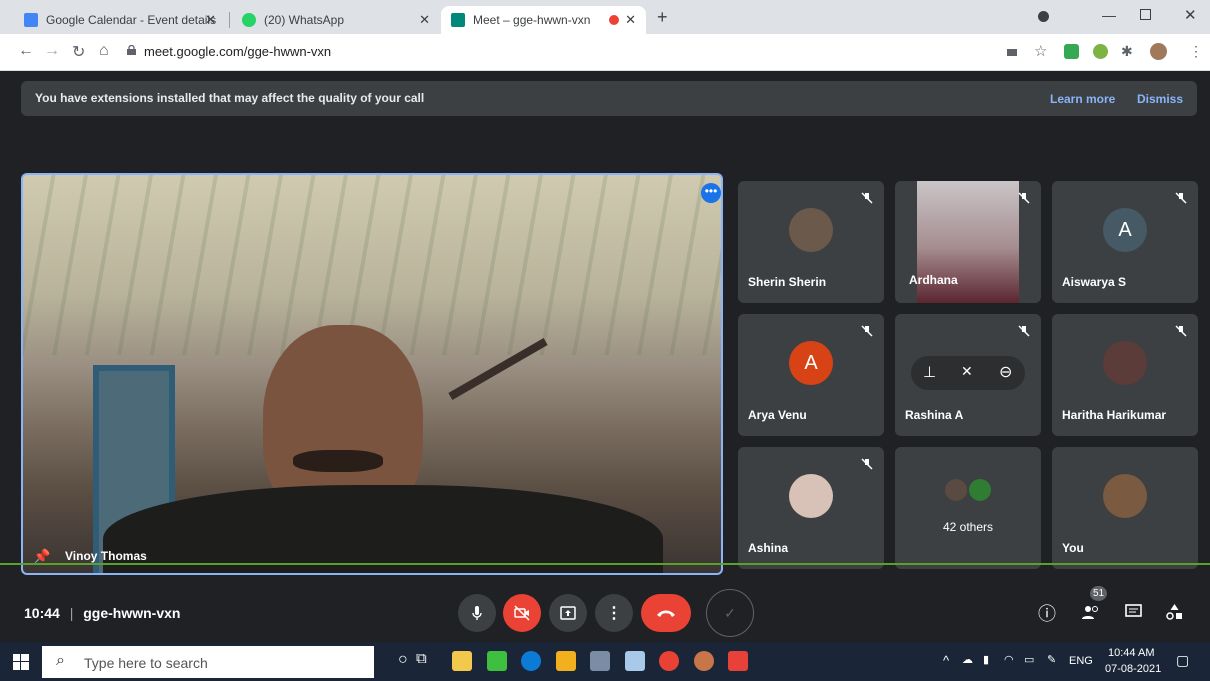 The image size is (1210, 681). Describe the element at coordinates (1158, 51) in the screenshot. I see `profile-avatar` at that location.